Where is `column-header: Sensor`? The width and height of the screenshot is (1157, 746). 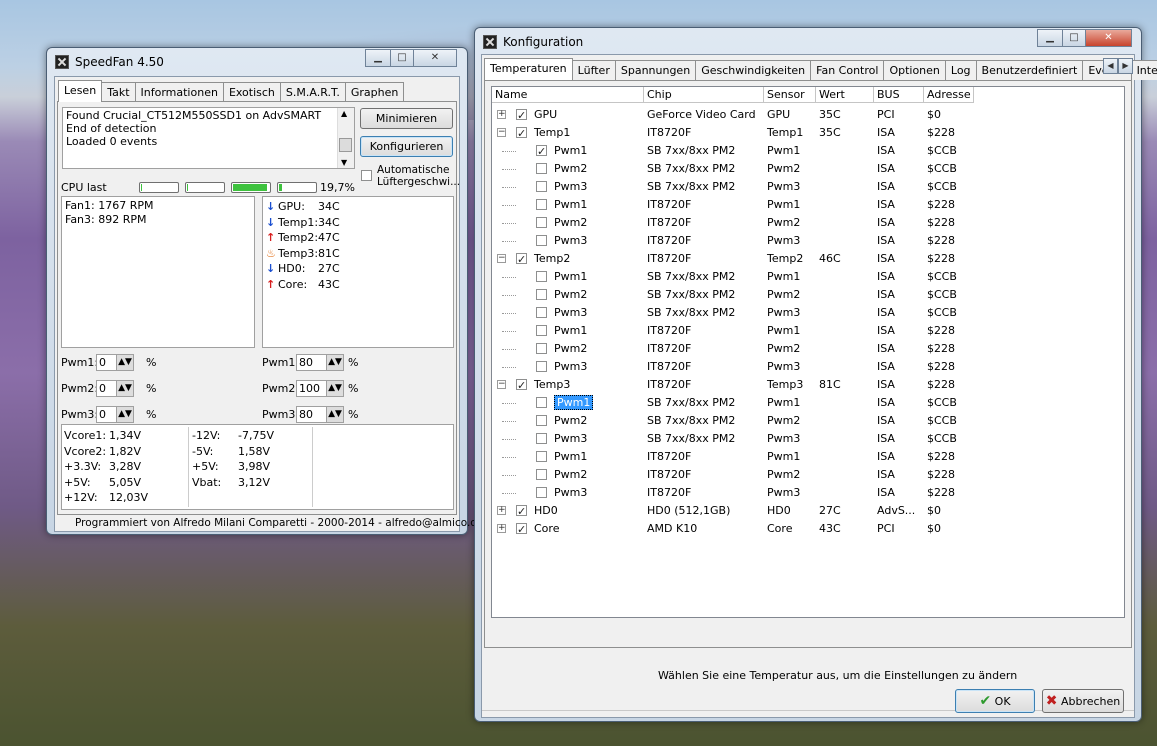 column-header: Sensor is located at coordinates (790, 95).